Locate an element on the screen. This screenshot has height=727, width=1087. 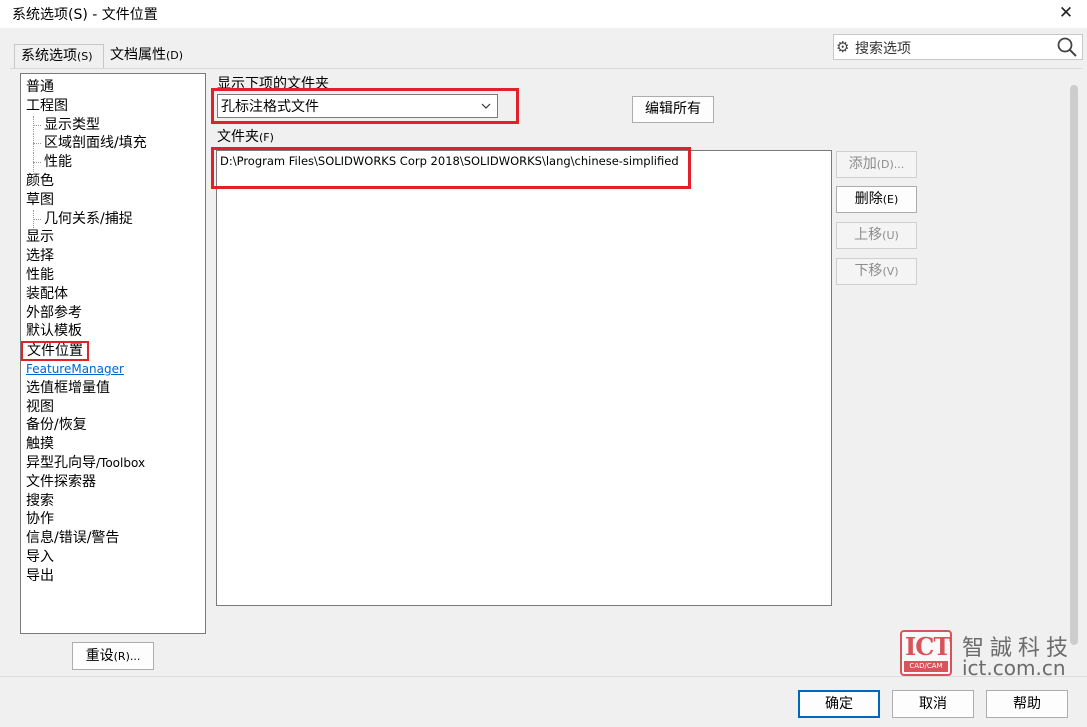
tree-item: 导出 is located at coordinates (113, 576).